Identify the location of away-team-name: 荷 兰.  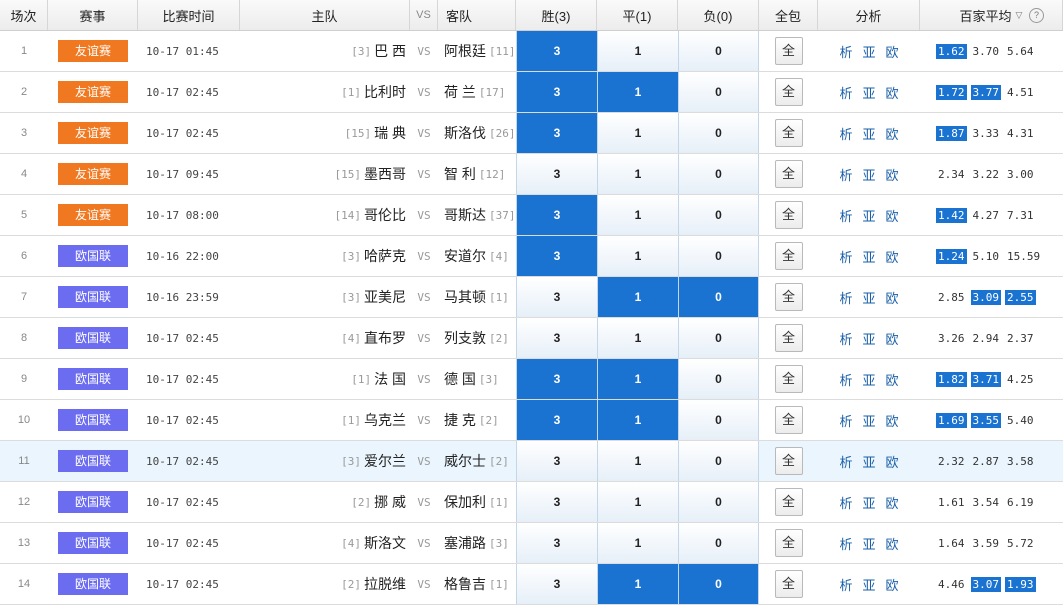
(460, 92).